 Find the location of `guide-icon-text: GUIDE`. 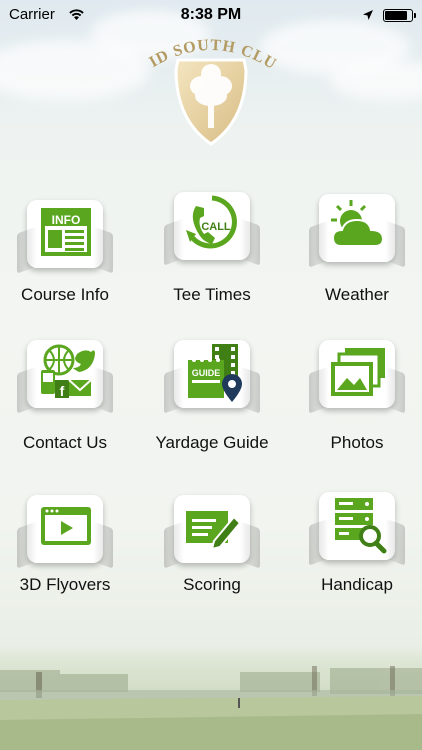

guide-icon-text: GUIDE is located at coordinates (206, 373).